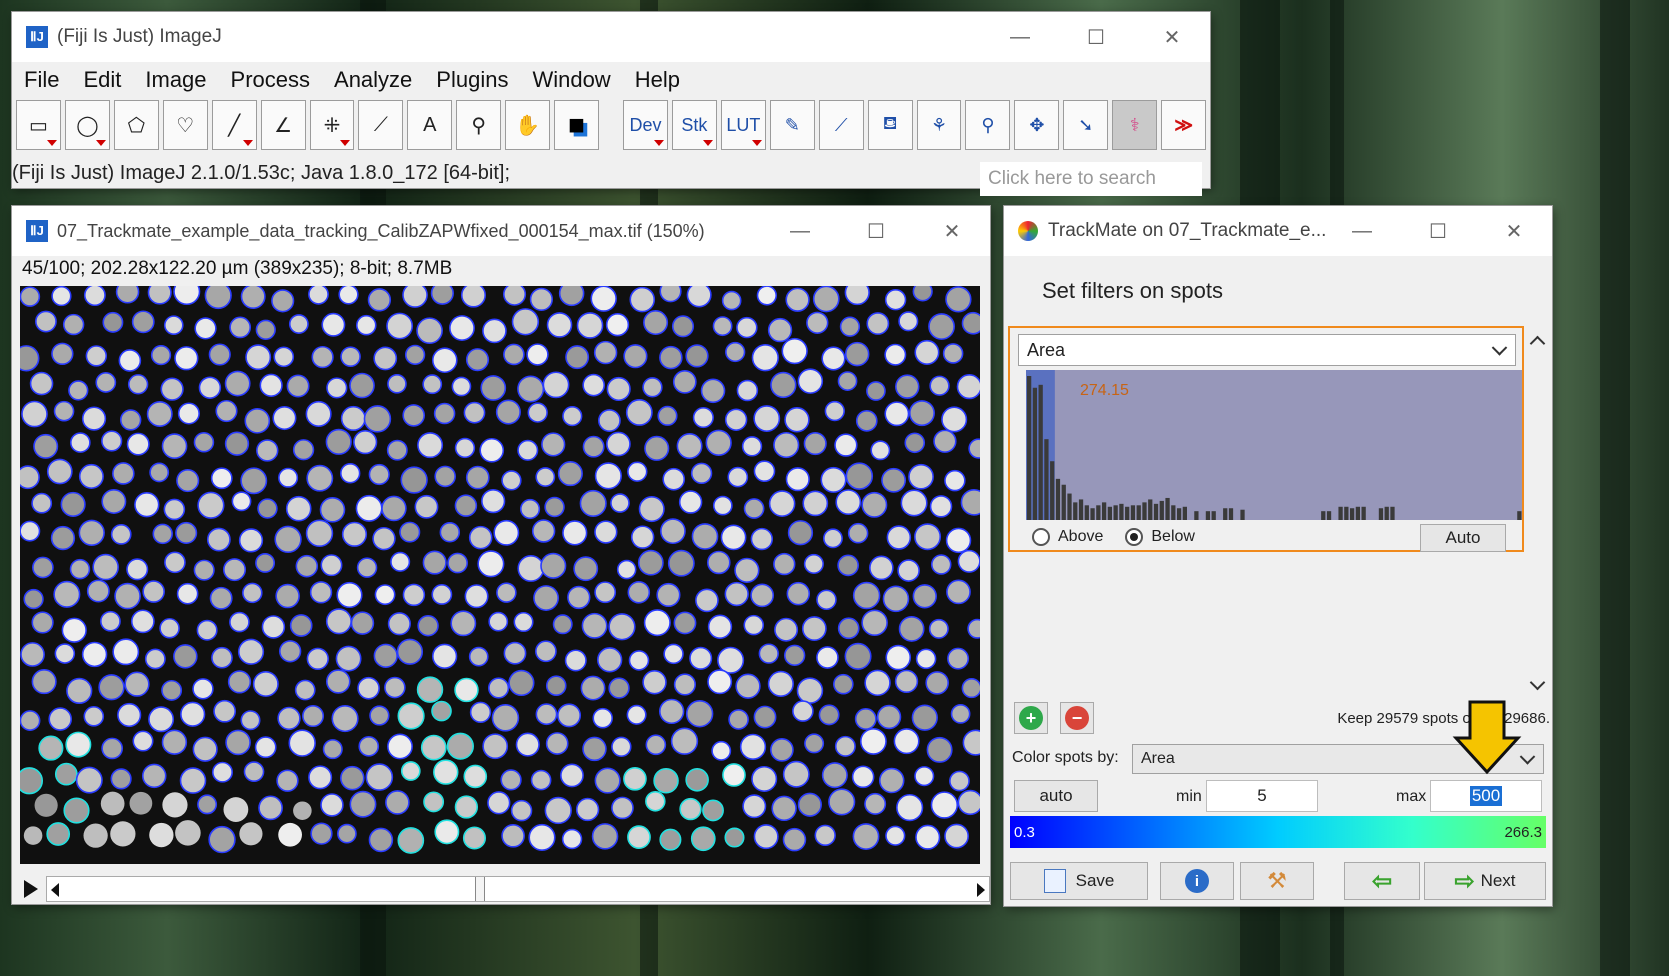  What do you see at coordinates (38, 125) in the screenshot?
I see `rectangle-tool-icon: ▭` at bounding box center [38, 125].